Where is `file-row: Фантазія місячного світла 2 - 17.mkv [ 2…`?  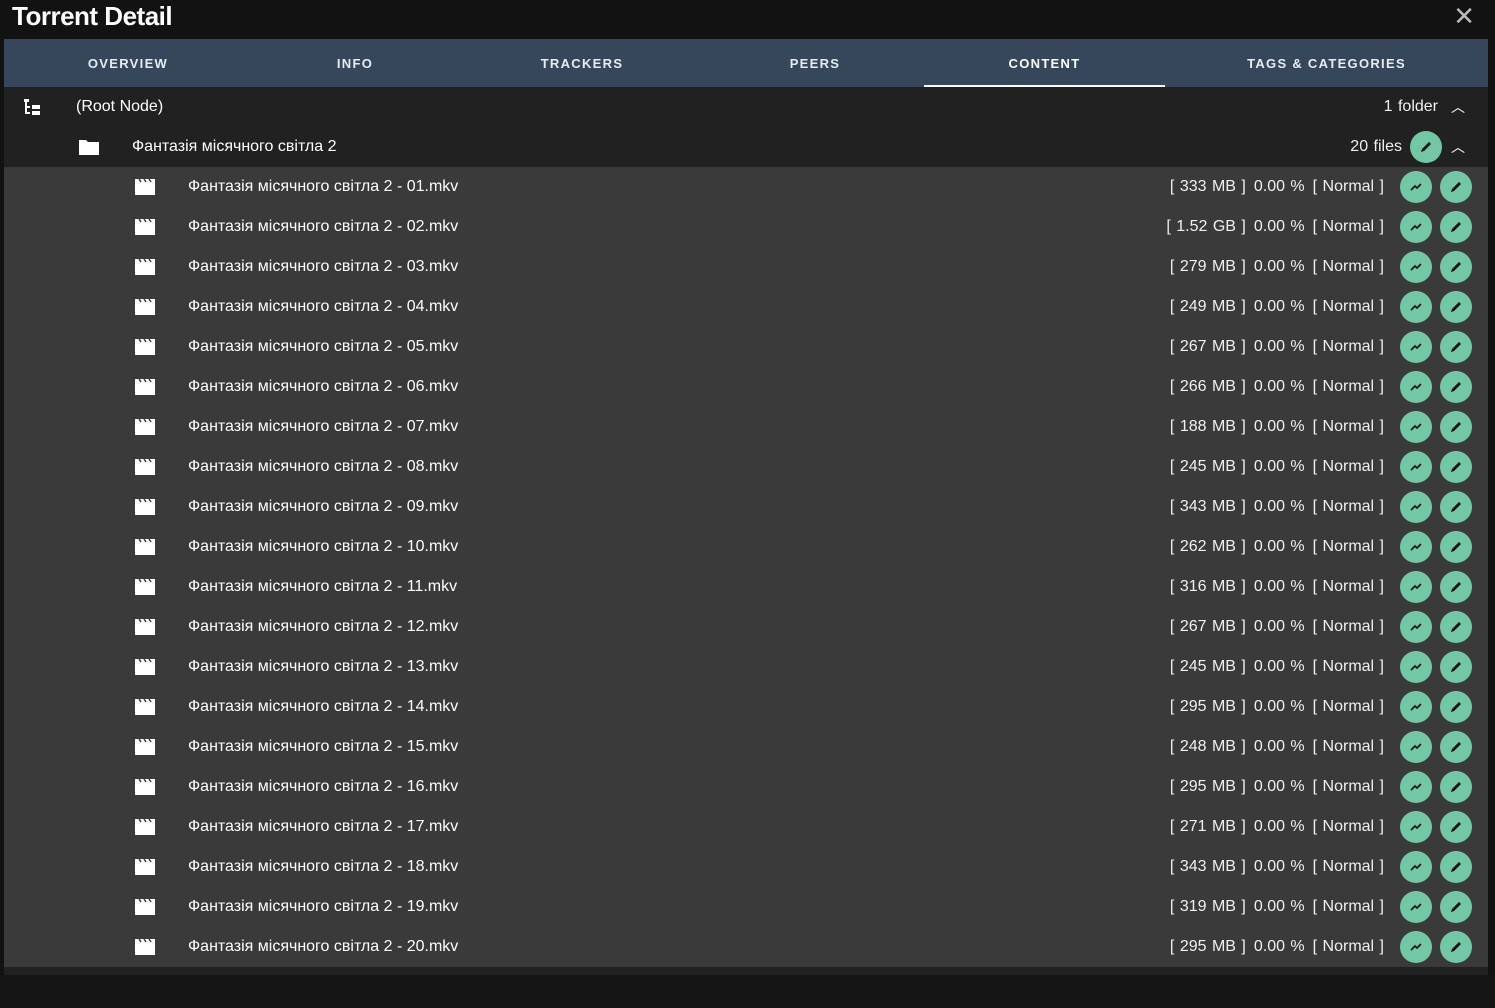
file-row: Фантазія місячного світла 2 - 17.mkv [ 2… is located at coordinates (746, 827).